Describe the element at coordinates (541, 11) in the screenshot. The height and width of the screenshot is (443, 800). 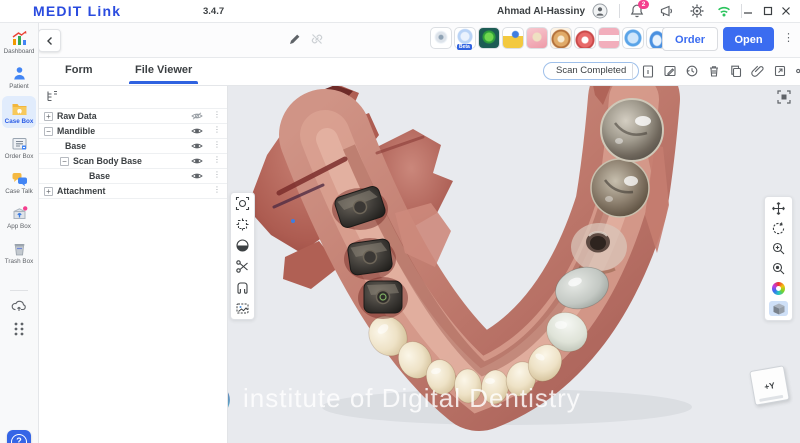
I see `user-name: Ahmad Al-Hassiny` at that location.